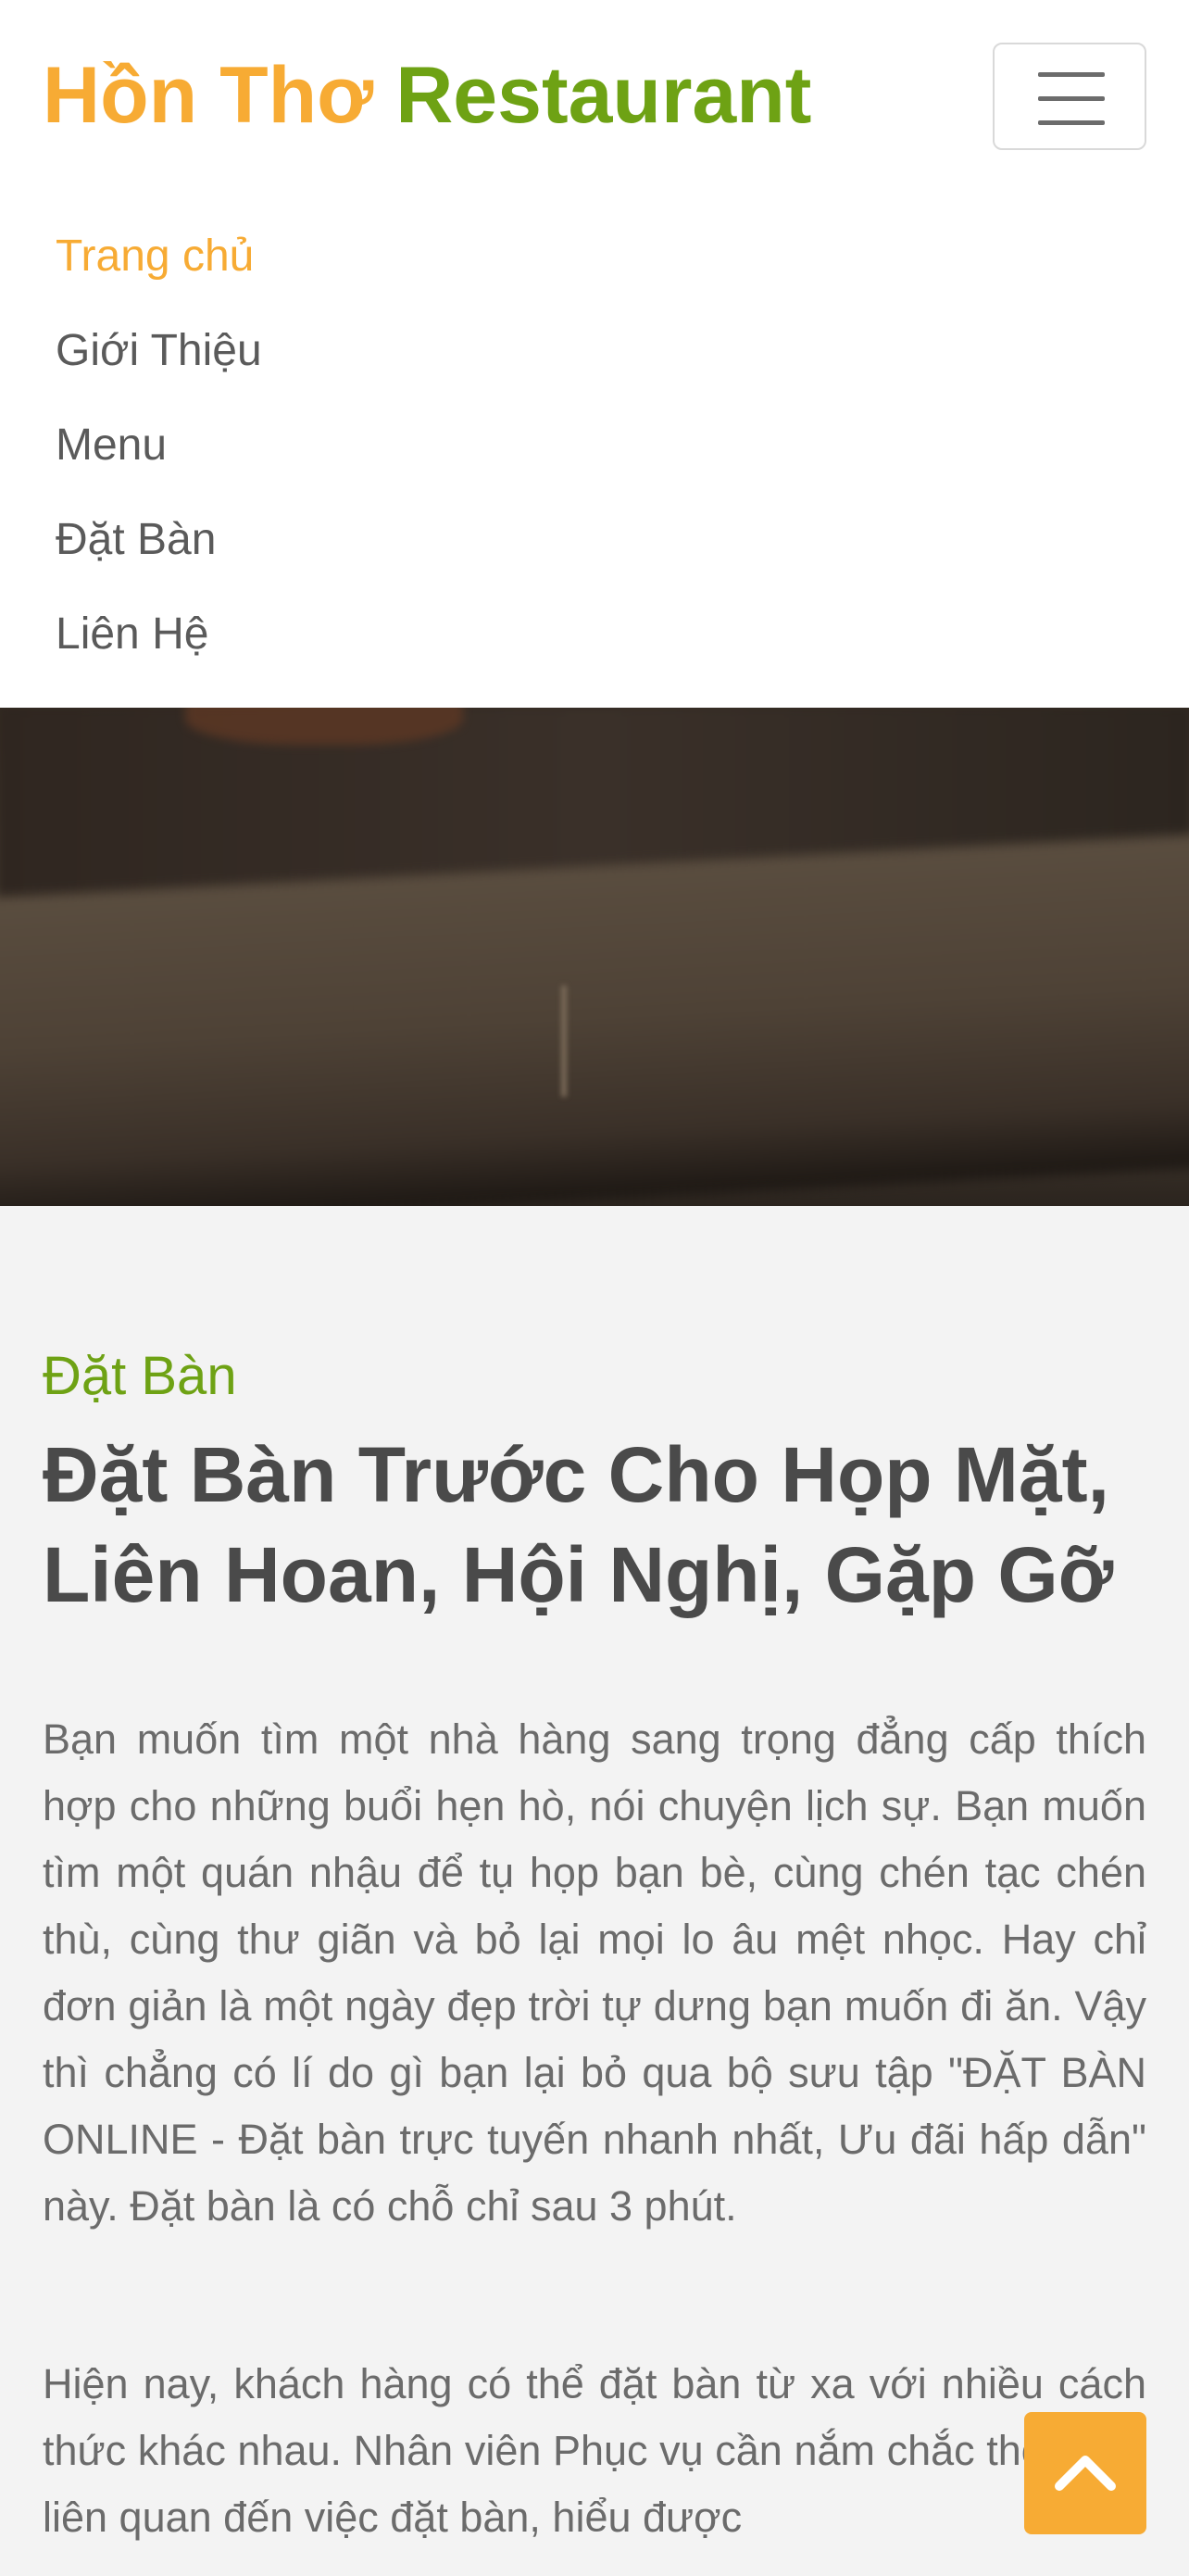 The image size is (1189, 2576). I want to click on nav-item-menu: Menu, so click(159, 445).